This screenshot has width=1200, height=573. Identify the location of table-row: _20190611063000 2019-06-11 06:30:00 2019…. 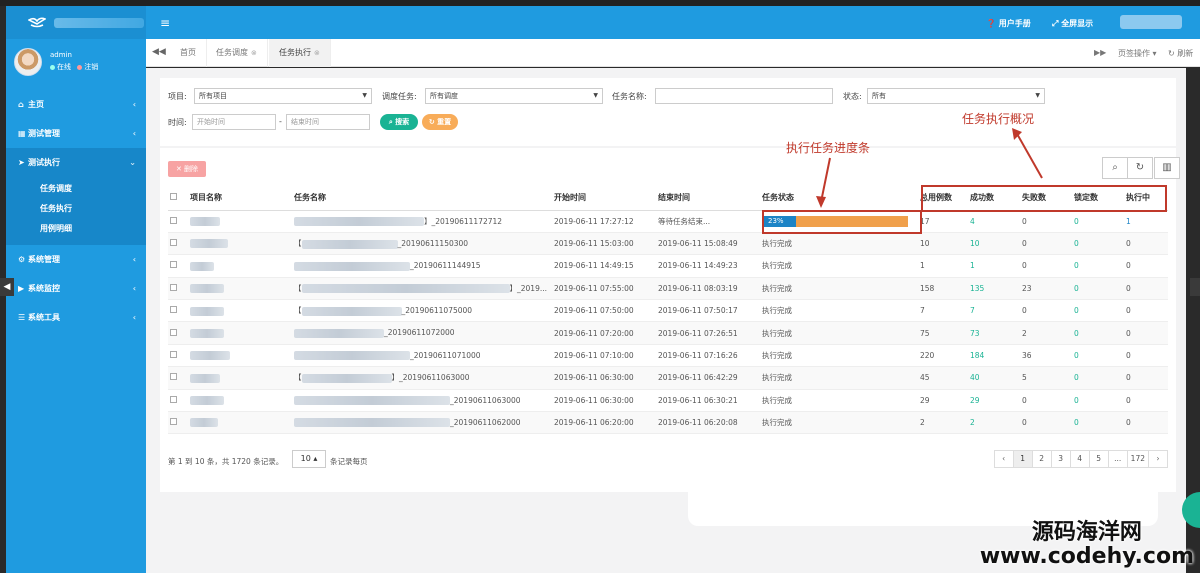
(668, 401).